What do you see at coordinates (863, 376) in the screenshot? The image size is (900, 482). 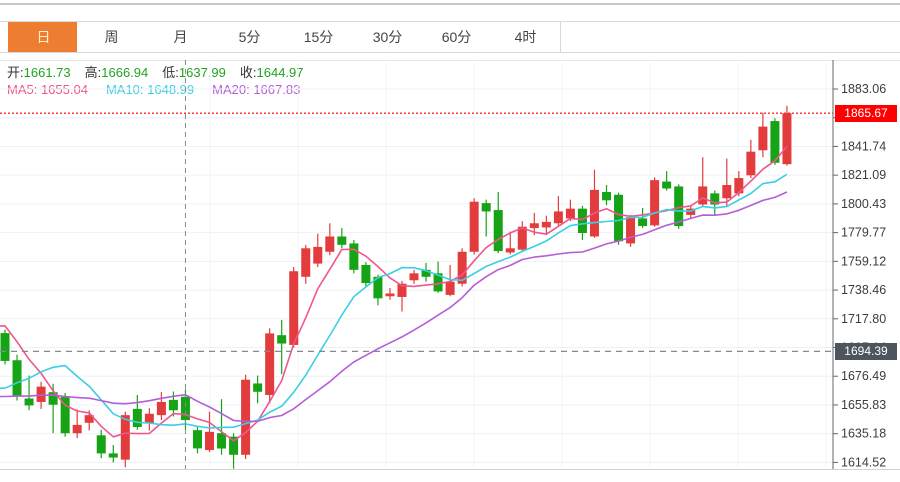 I see `y-tick-label-10: 1676.49` at bounding box center [863, 376].